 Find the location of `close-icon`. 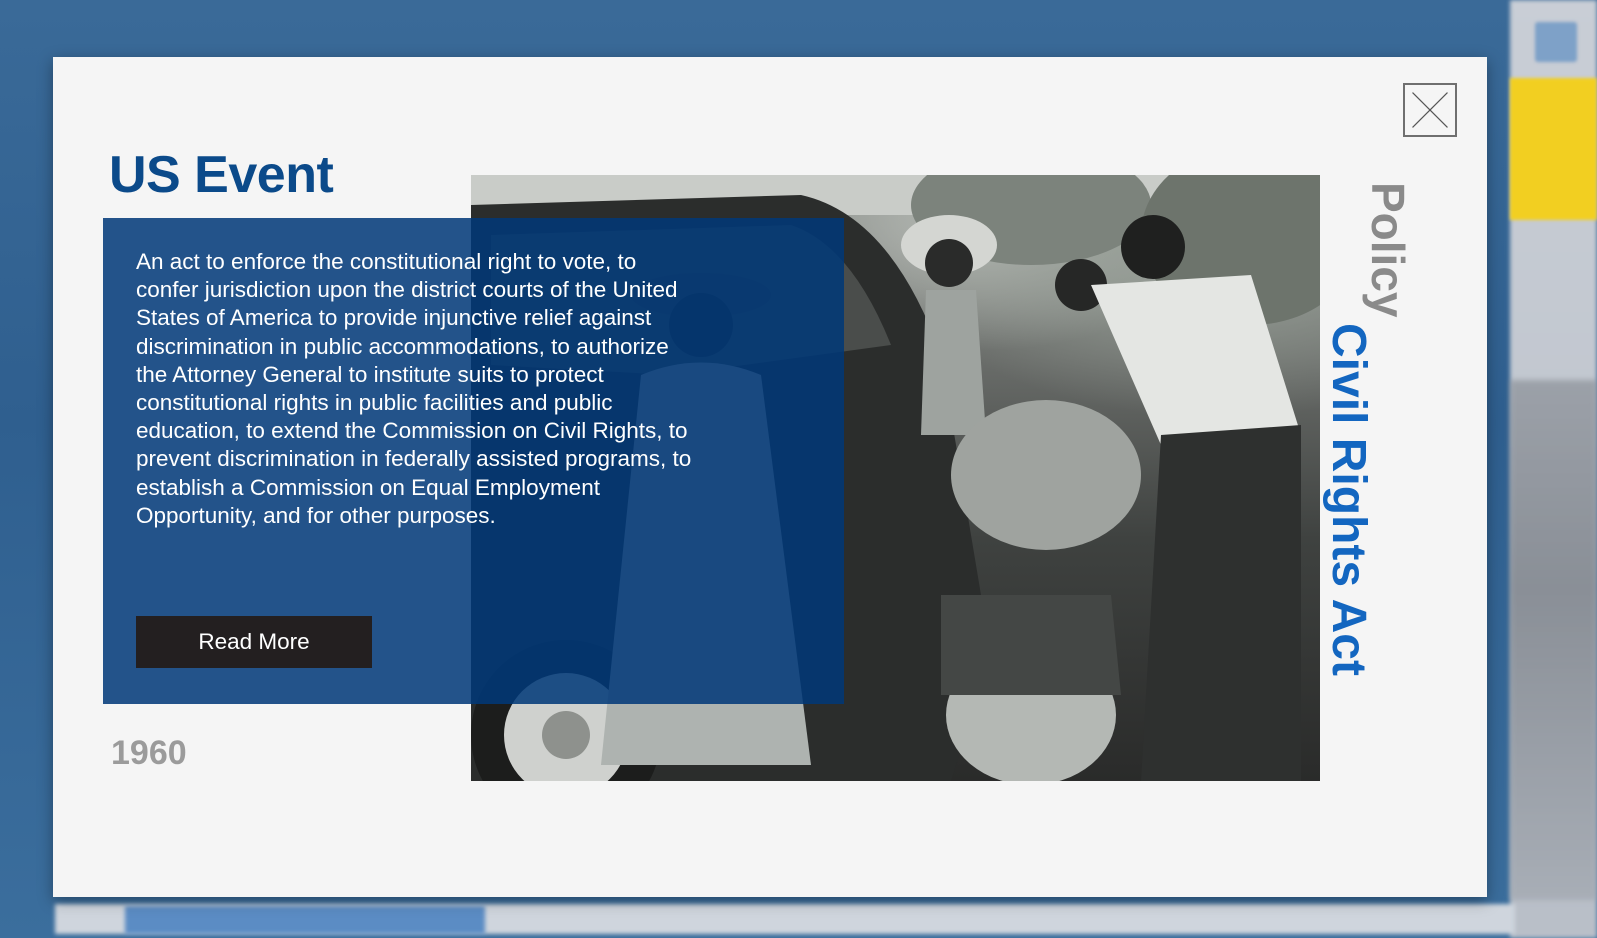

close-icon is located at coordinates (1430, 110).